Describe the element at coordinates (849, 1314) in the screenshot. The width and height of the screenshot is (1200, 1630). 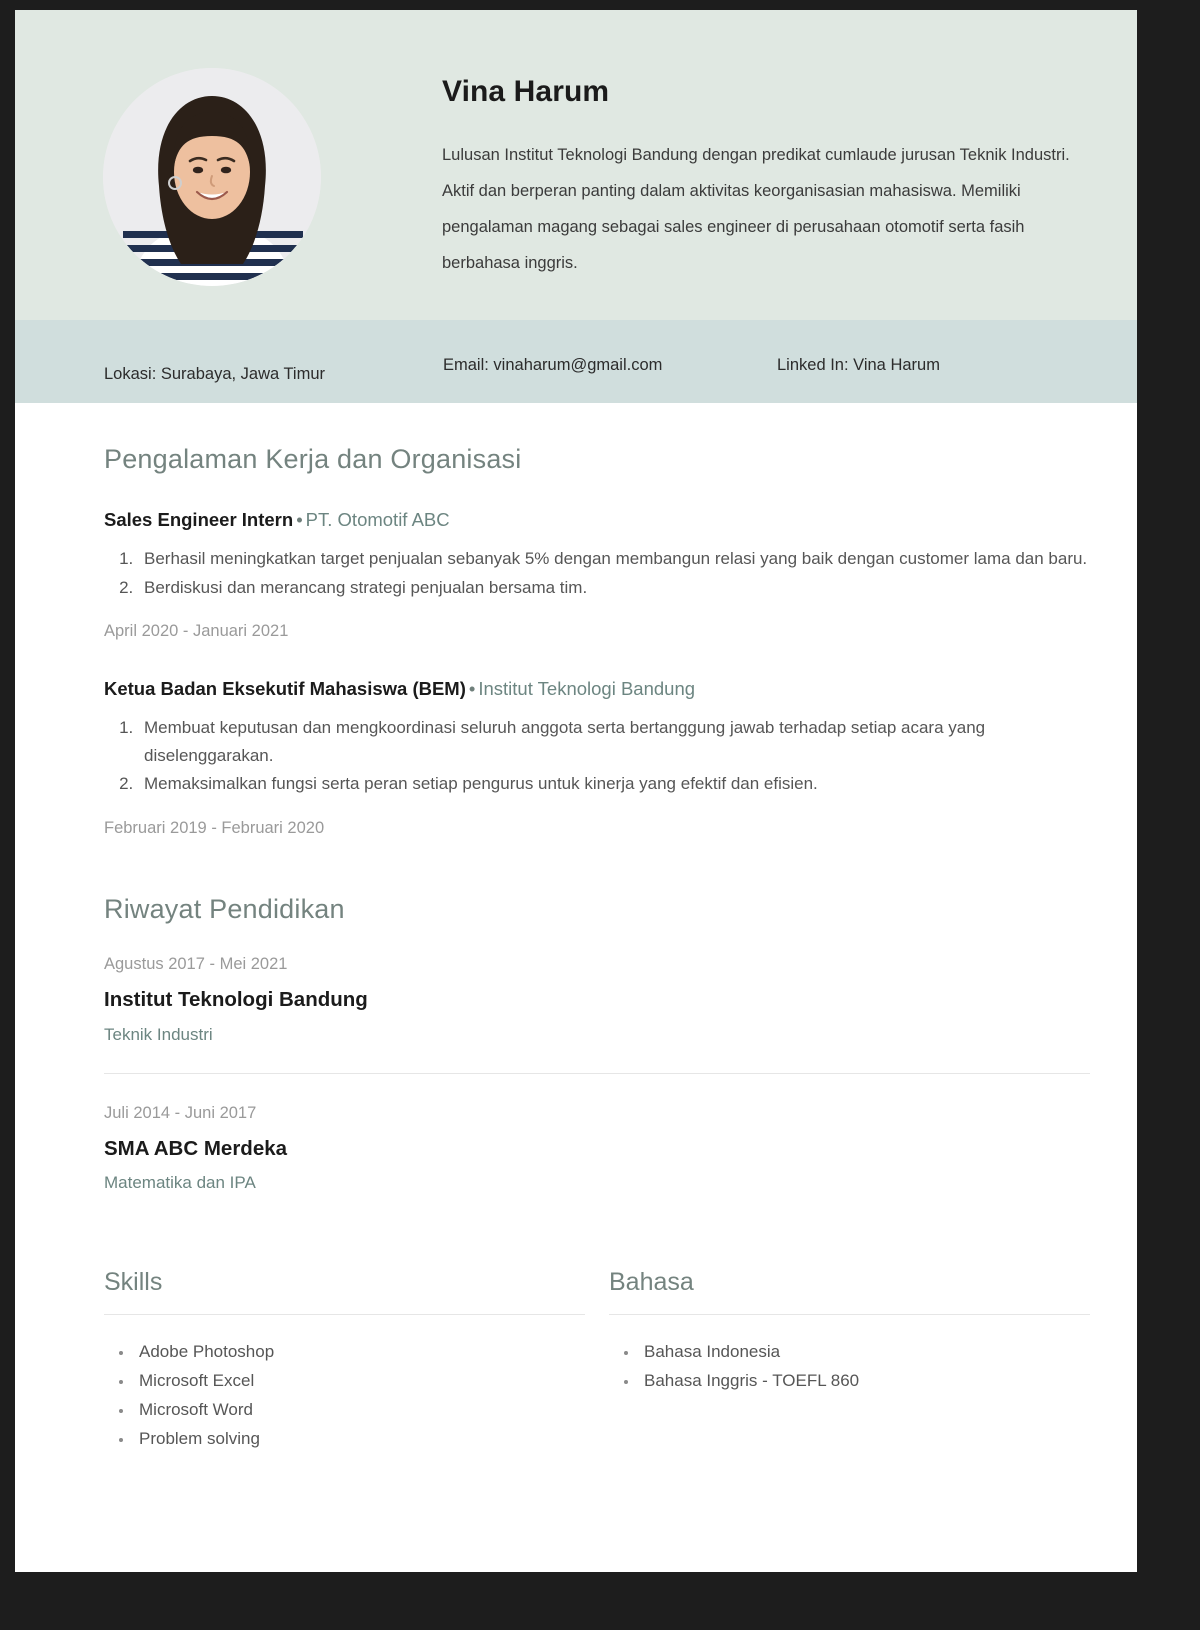
I see `languages-divider` at that location.